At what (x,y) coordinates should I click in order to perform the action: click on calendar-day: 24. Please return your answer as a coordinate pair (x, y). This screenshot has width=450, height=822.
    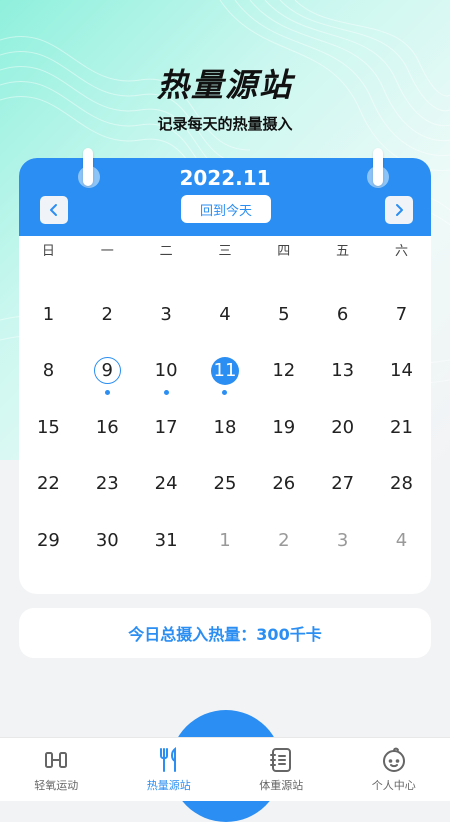
    Looking at the image, I should click on (166, 484).